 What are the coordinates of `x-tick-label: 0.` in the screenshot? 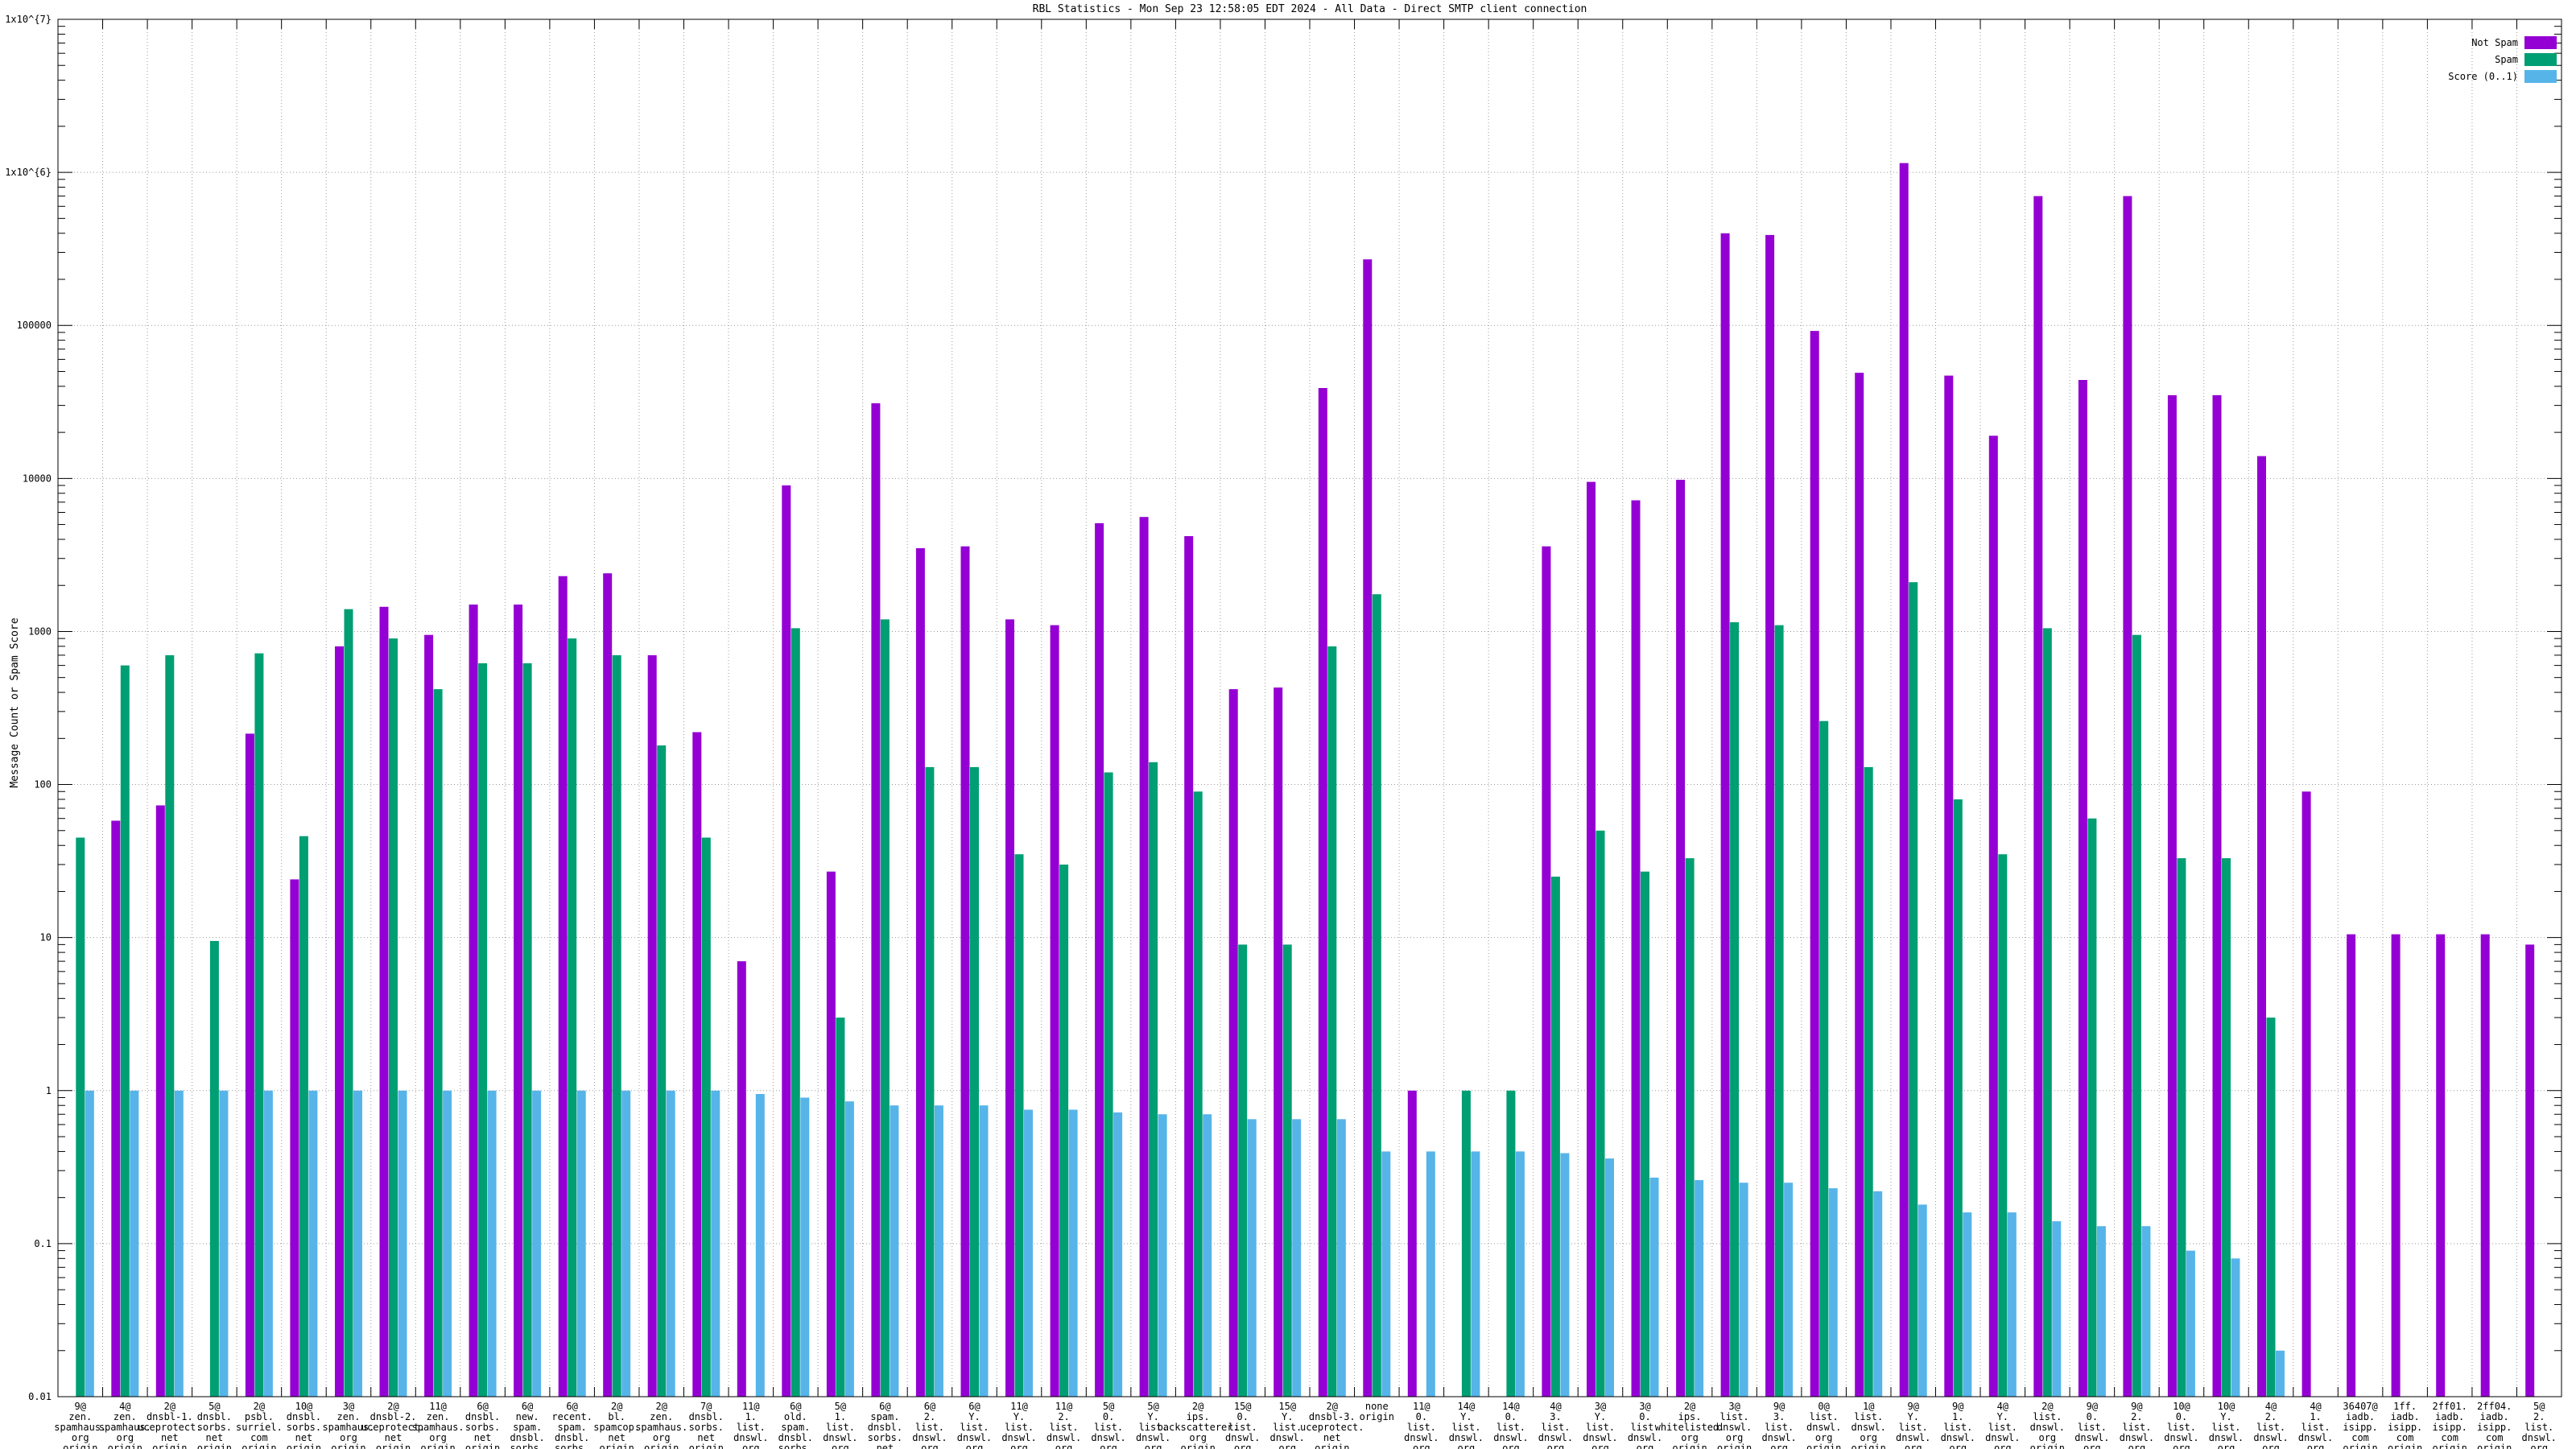 It's located at (1242, 1416).